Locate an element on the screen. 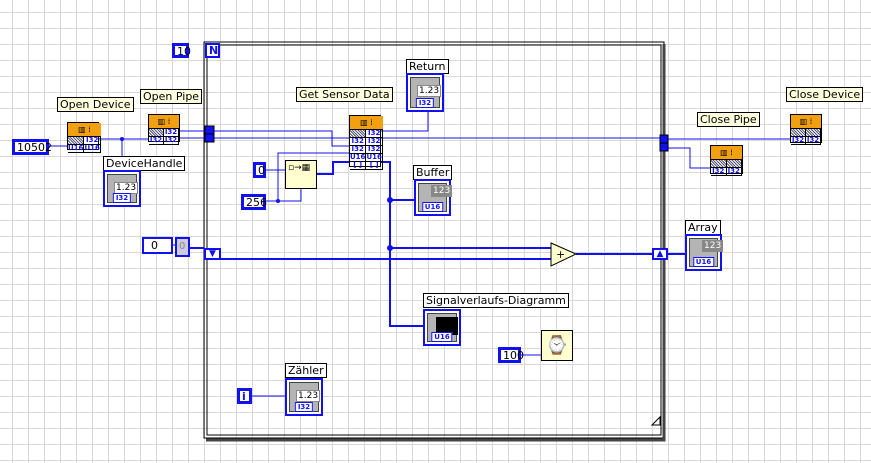 The image size is (871, 463). add-symbol: + is located at coordinates (560, 254).